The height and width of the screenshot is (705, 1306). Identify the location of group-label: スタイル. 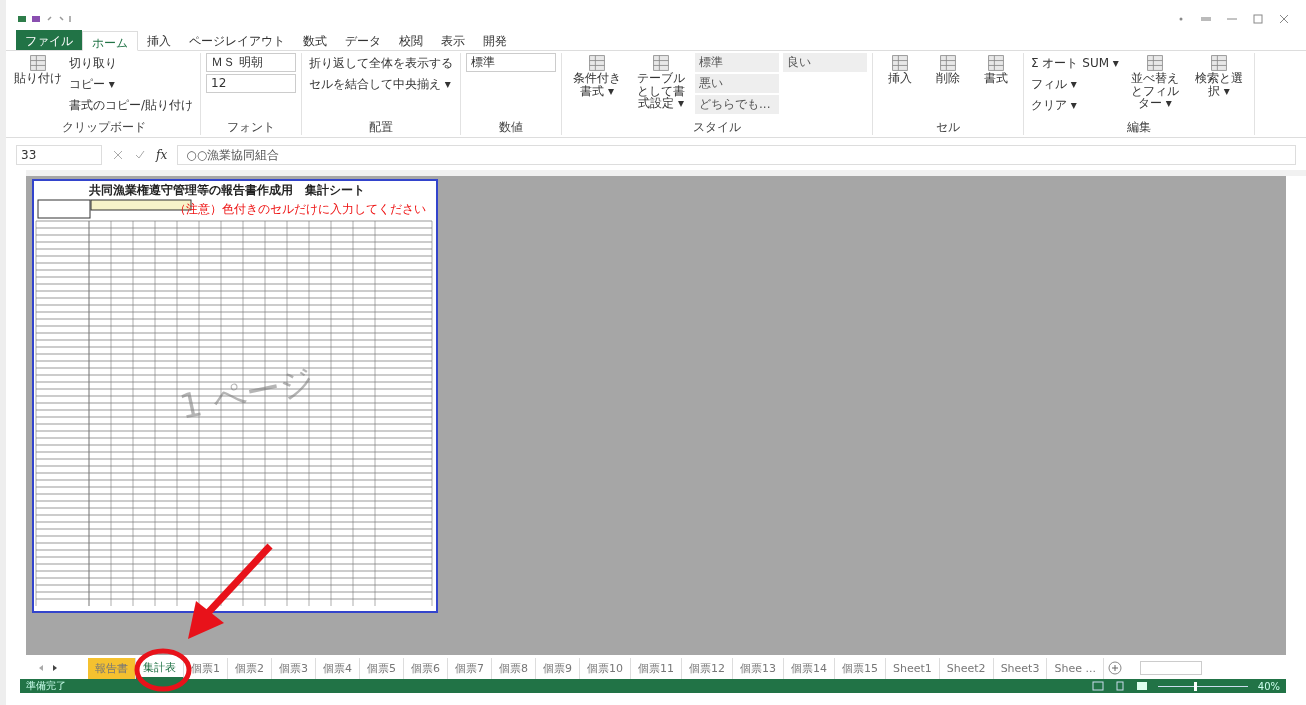
(717, 127).